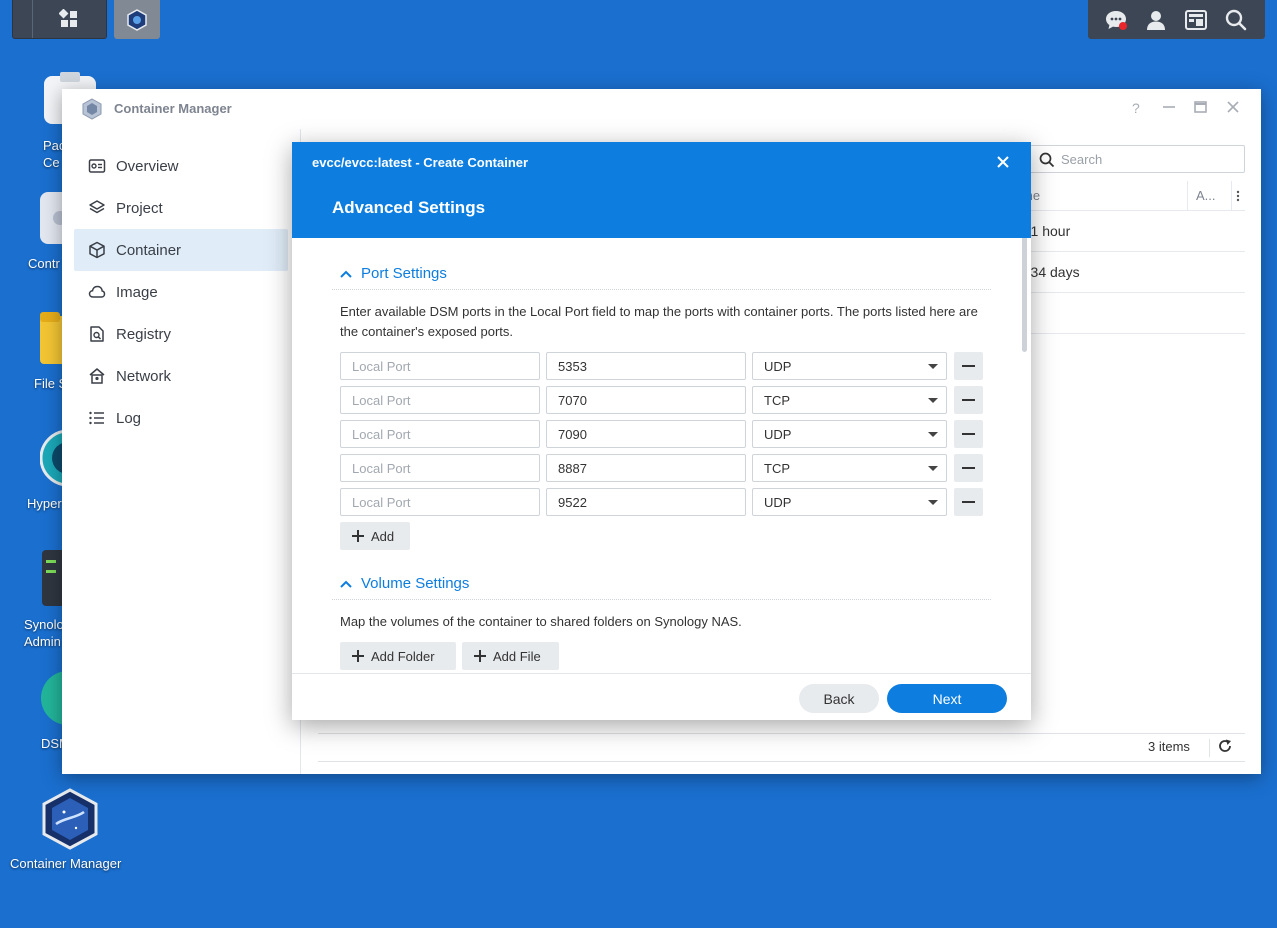 This screenshot has width=1277, height=928. I want to click on search-input, so click(1148, 159).